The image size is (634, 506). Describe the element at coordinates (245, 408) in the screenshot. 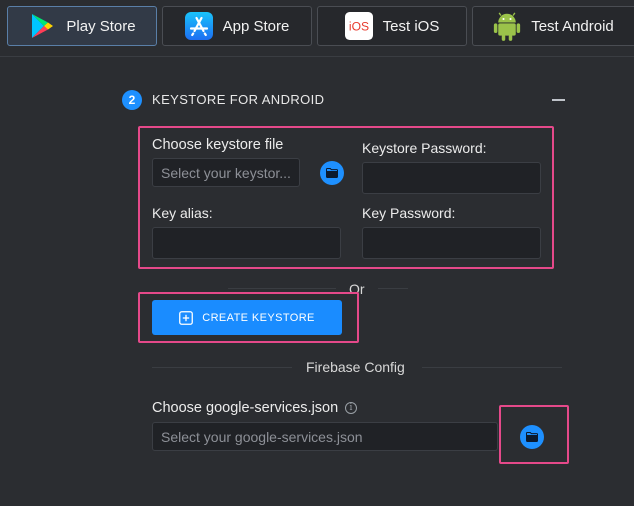

I see `google-services-label: Choose google-services.json` at that location.